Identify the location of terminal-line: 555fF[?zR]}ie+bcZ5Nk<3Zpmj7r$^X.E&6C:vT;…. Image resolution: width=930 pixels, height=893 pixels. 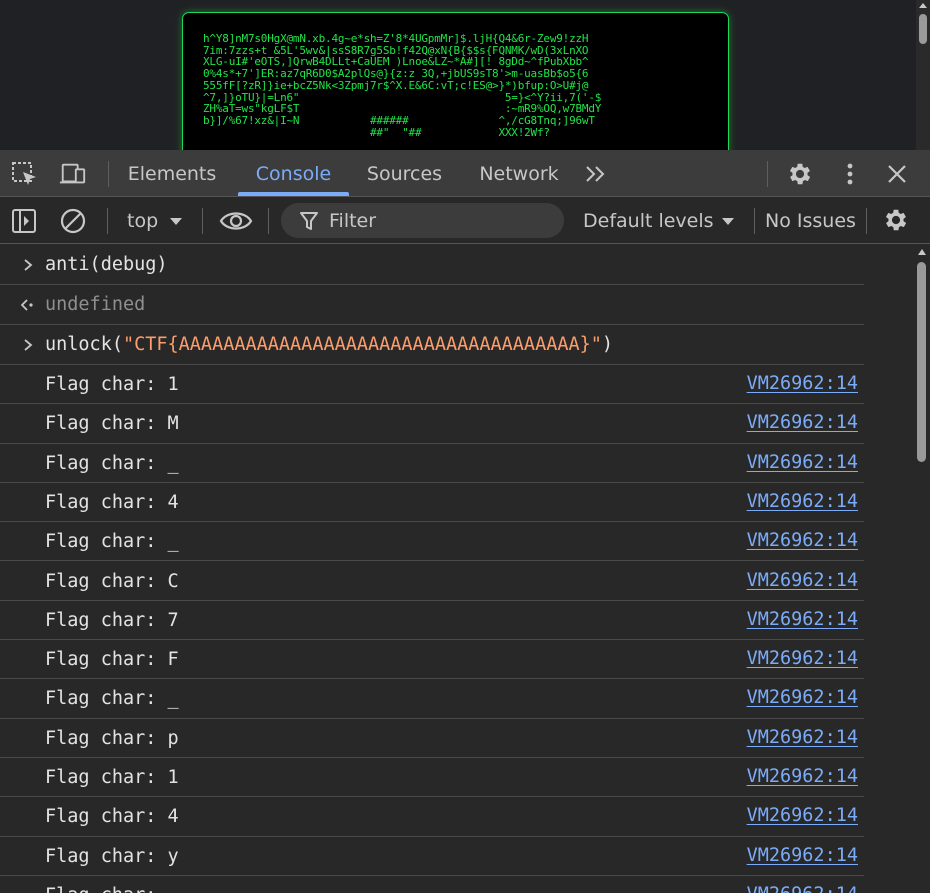
(396, 85).